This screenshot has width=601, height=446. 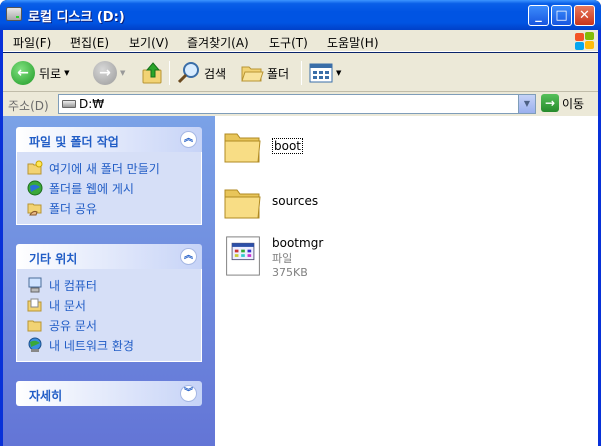 What do you see at coordinates (34, 326) in the screenshot?
I see `shared-documents-icon` at bounding box center [34, 326].